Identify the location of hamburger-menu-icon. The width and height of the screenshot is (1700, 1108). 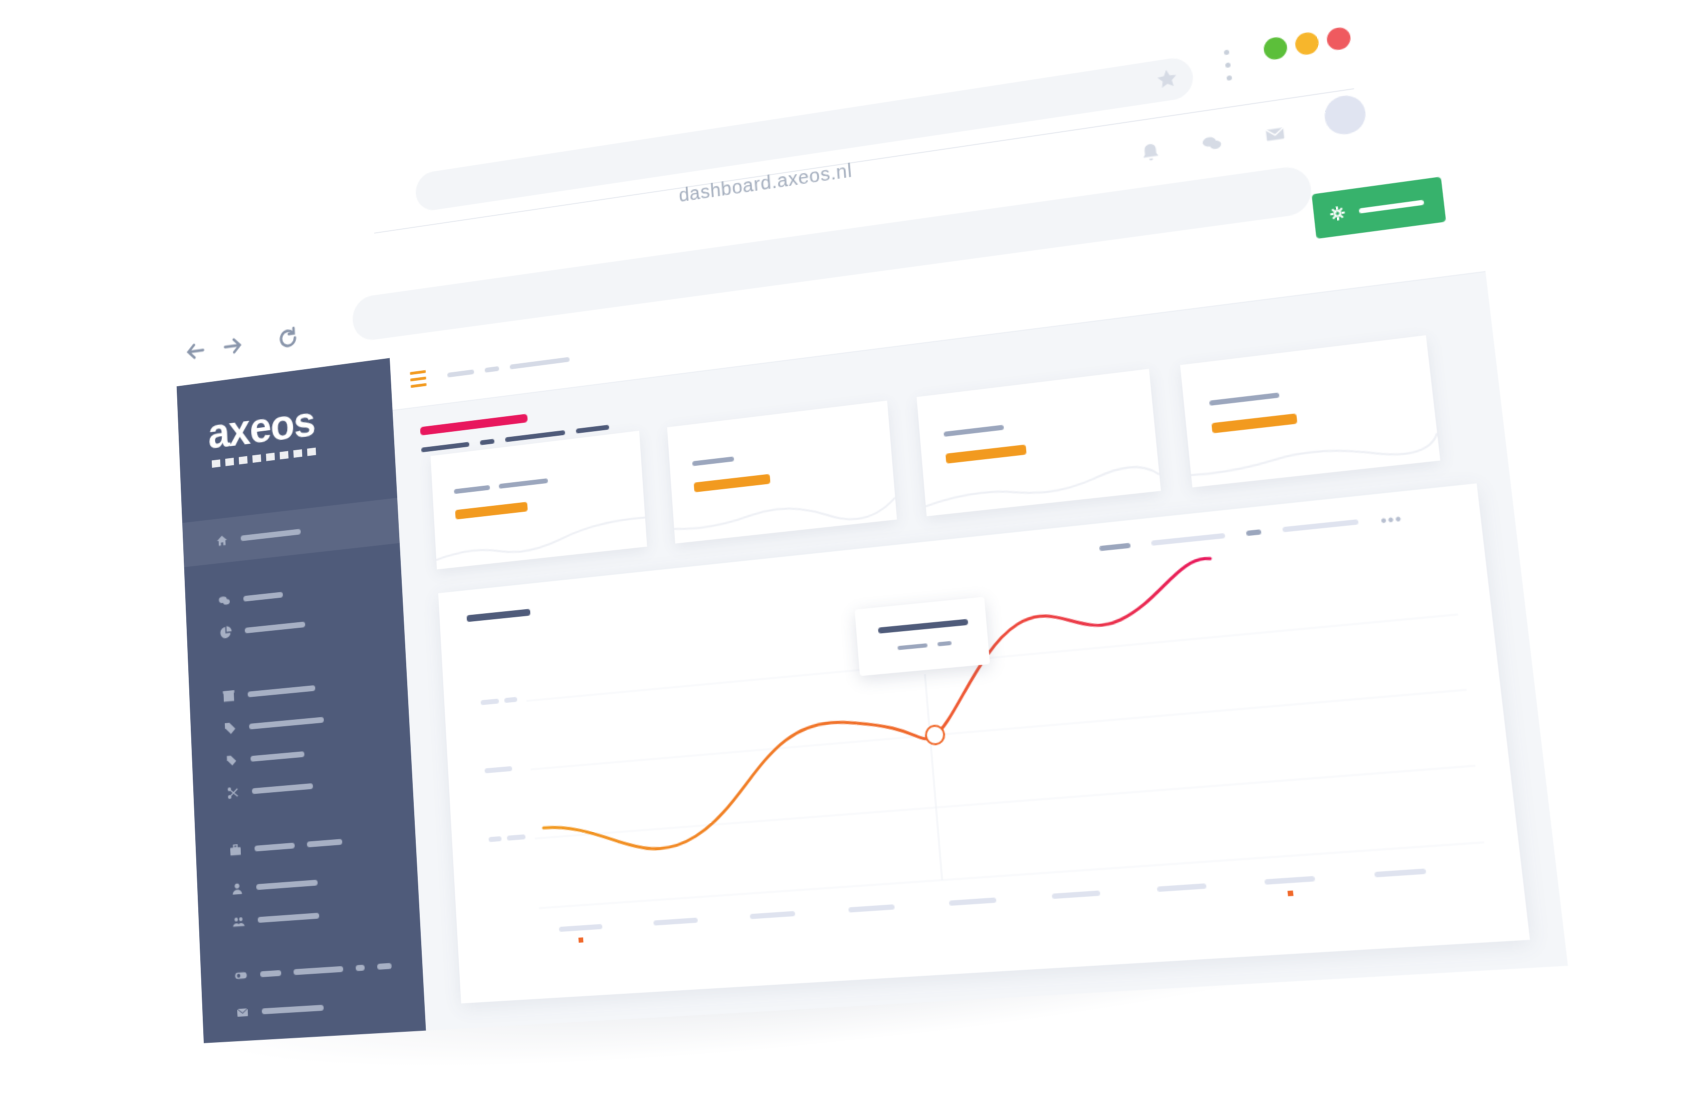
(418, 379).